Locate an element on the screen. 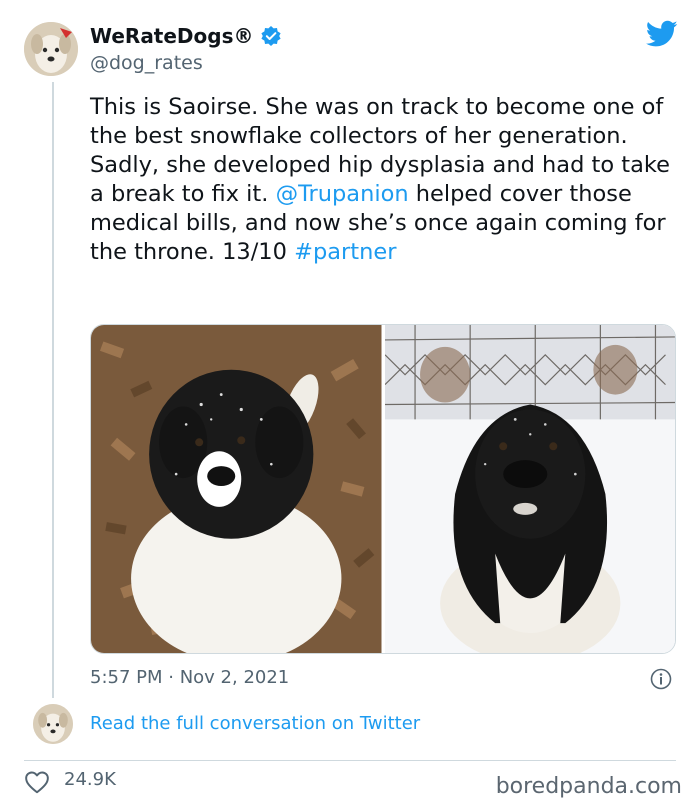  footer-divider is located at coordinates (350, 760).